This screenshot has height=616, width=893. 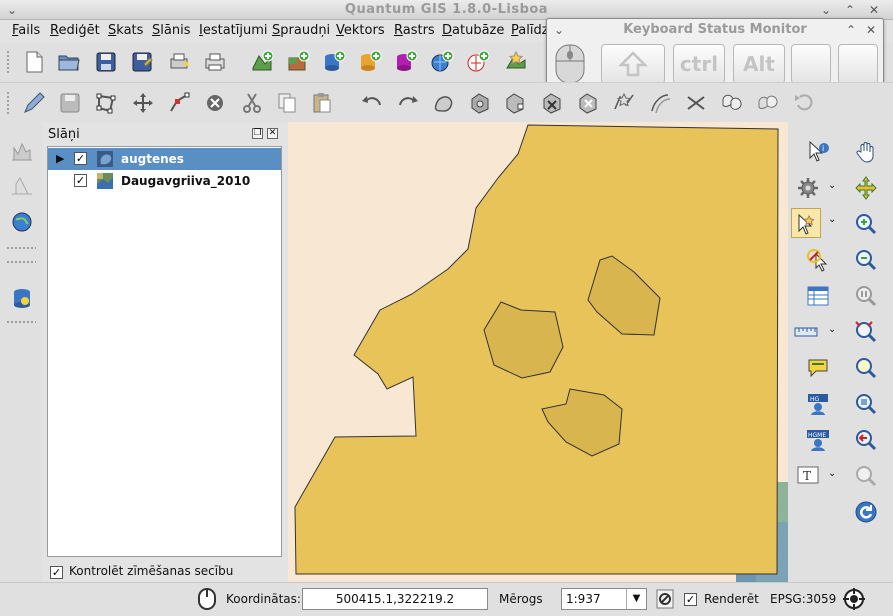 I want to click on delete-selected-icon, so click(x=215, y=103).